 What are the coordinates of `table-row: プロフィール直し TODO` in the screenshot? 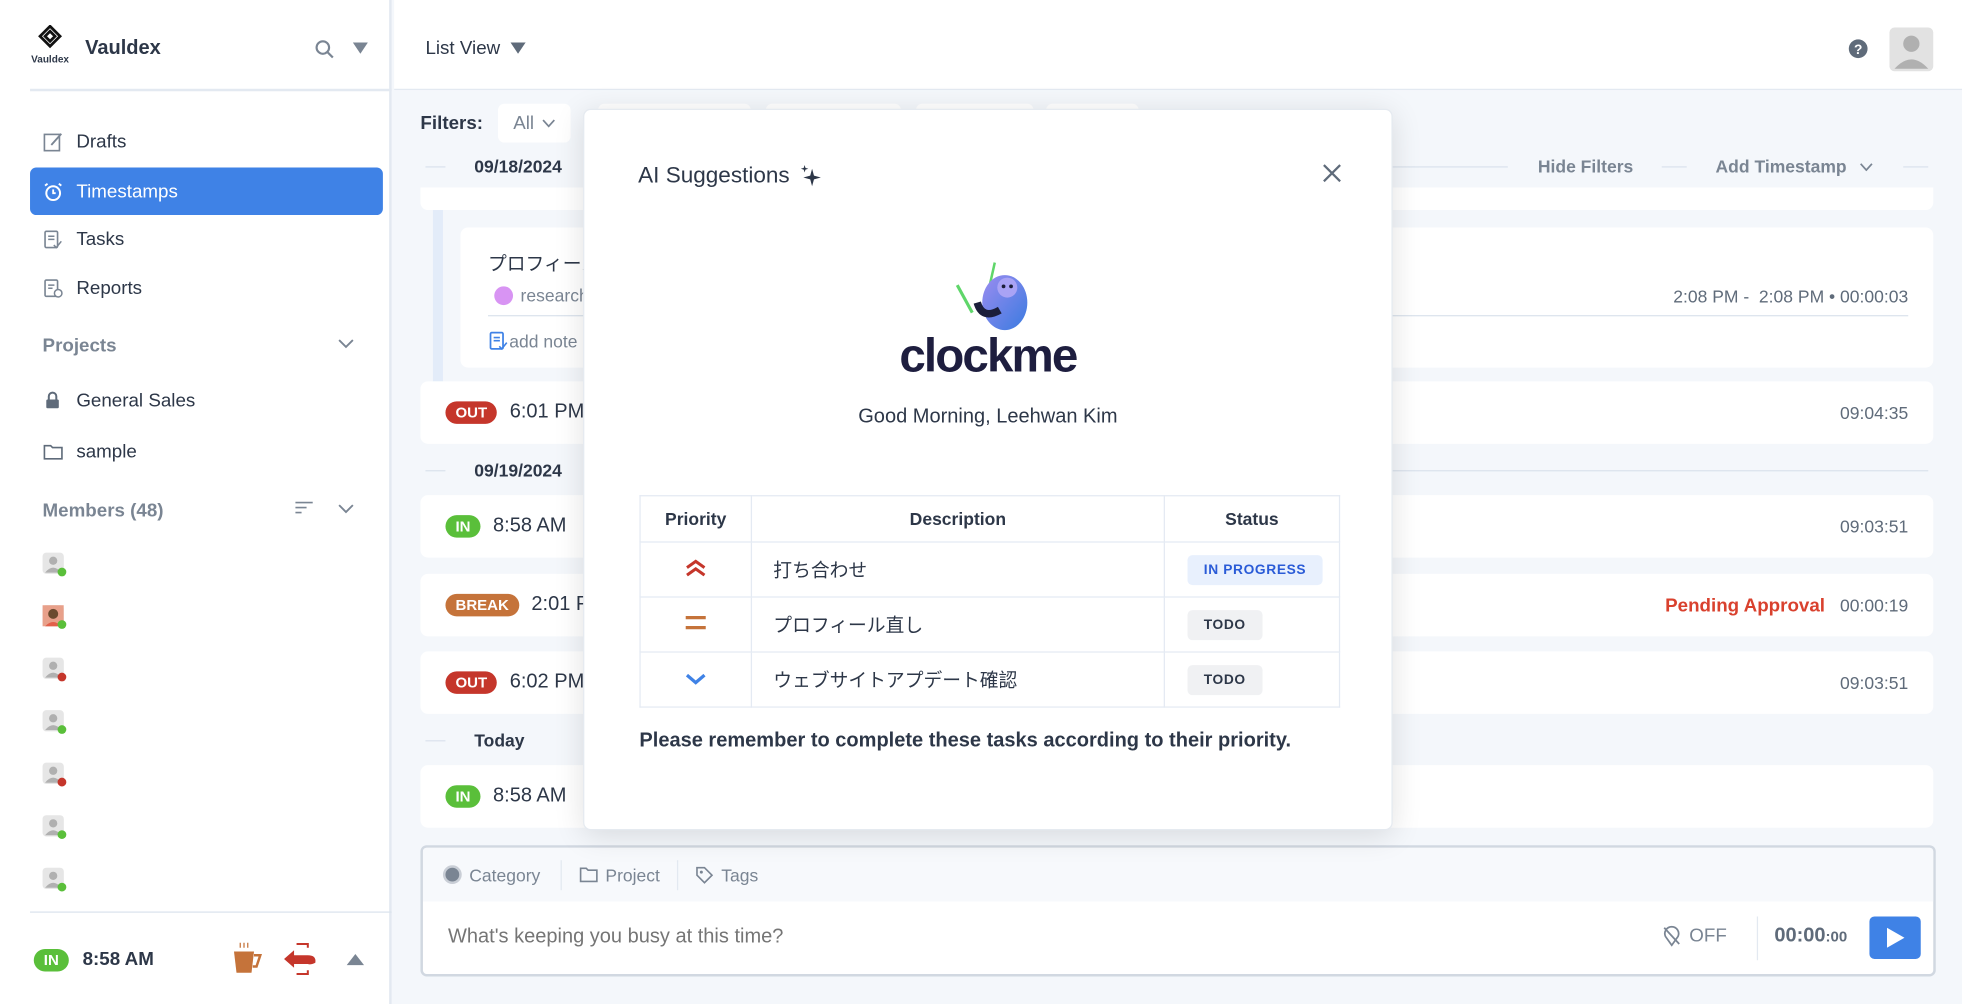 It's located at (990, 624).